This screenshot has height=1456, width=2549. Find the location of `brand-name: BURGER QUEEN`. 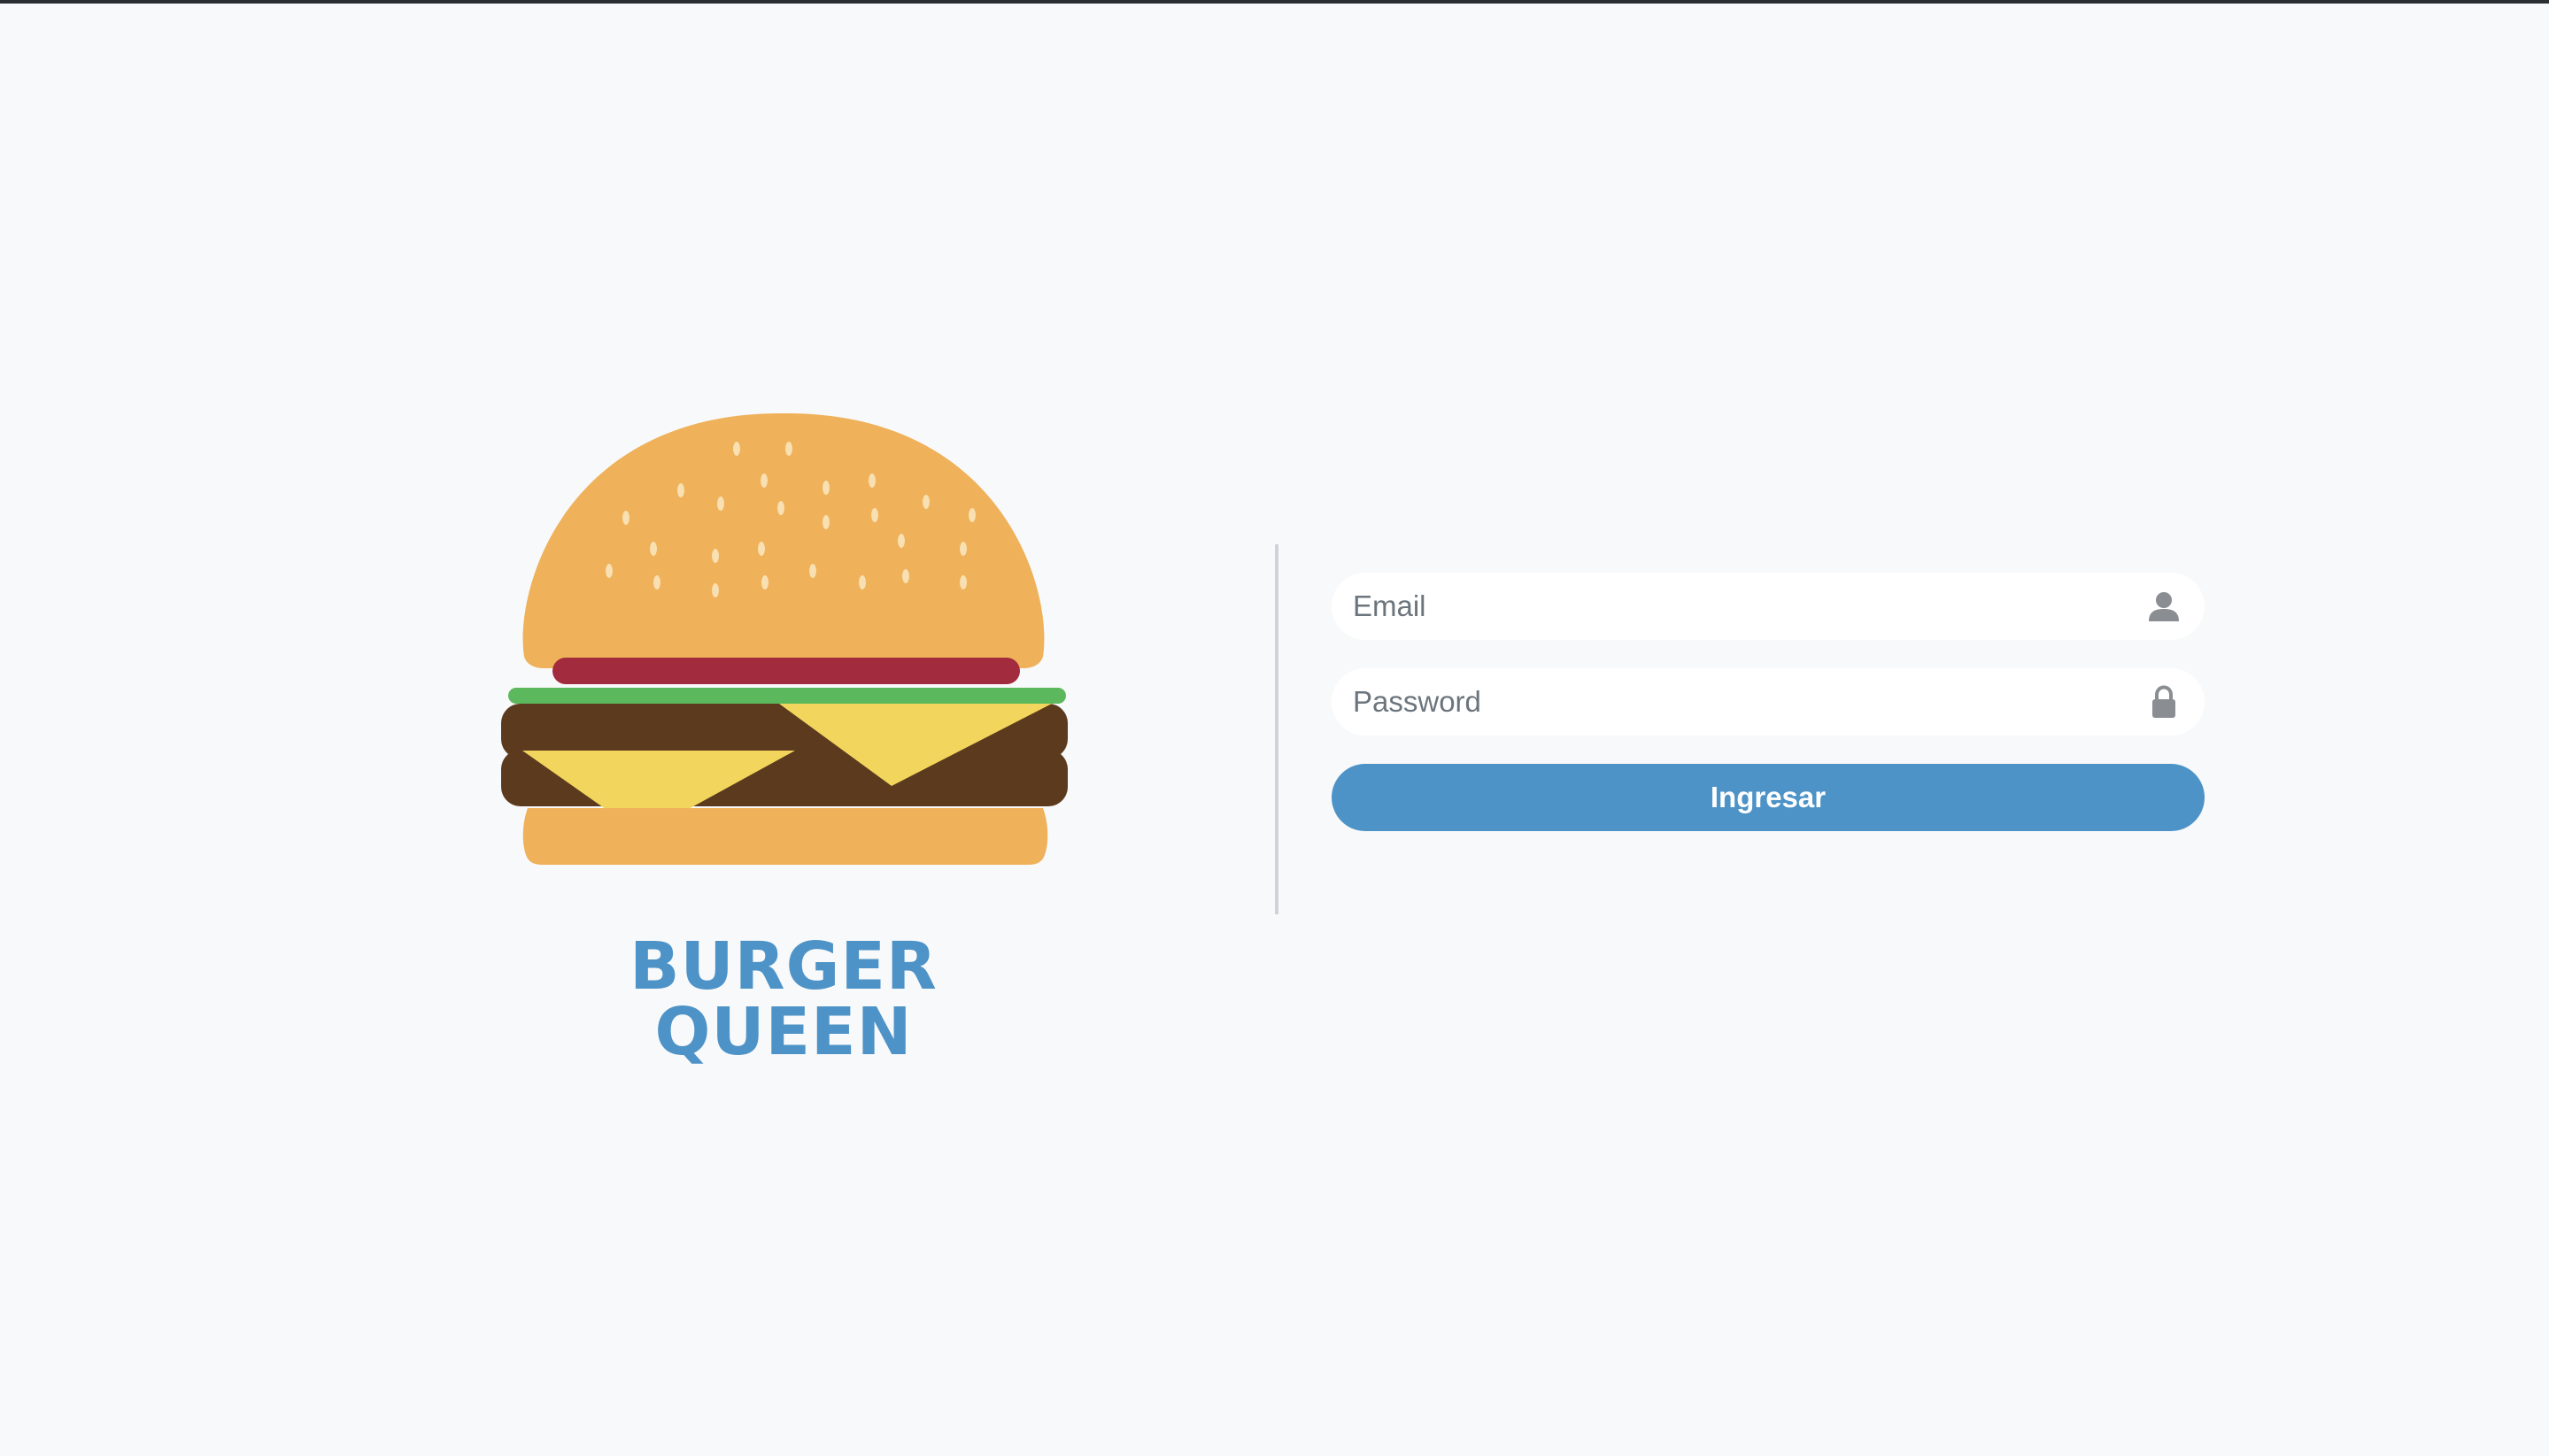

brand-name: BURGER QUEEN is located at coordinates (784, 999).